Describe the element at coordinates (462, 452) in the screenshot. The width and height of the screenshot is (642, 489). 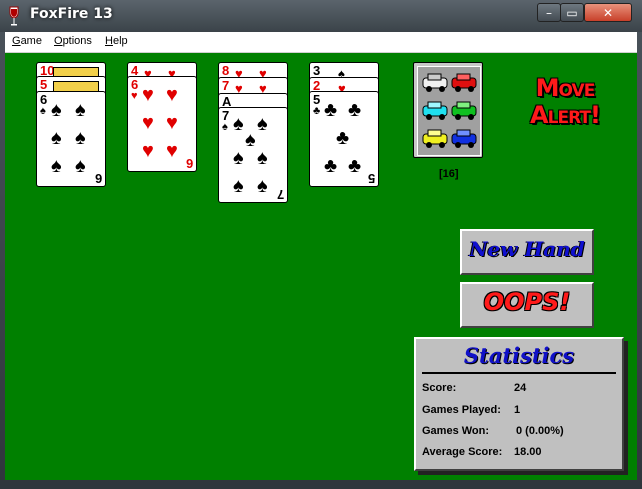
I see `average-score-label: Average Score:` at that location.